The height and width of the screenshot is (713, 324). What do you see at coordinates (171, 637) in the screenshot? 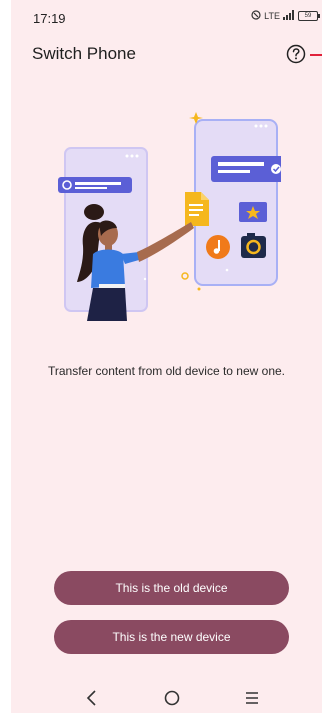
I see `new-device-button: This is the new device` at bounding box center [171, 637].